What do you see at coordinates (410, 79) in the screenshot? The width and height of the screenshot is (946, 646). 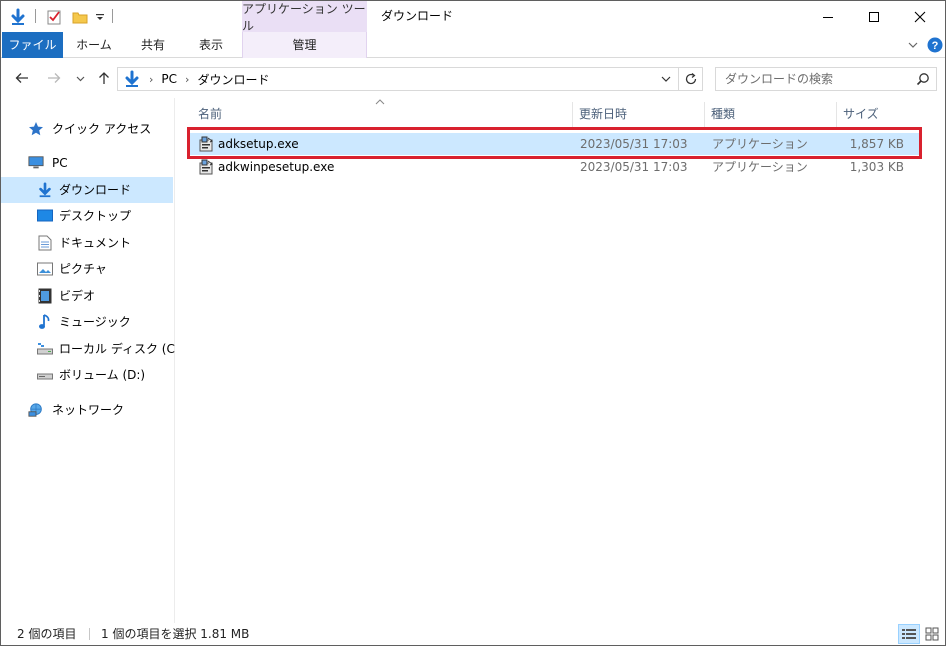 I see `address-bar: › PC › ダウンロード` at bounding box center [410, 79].